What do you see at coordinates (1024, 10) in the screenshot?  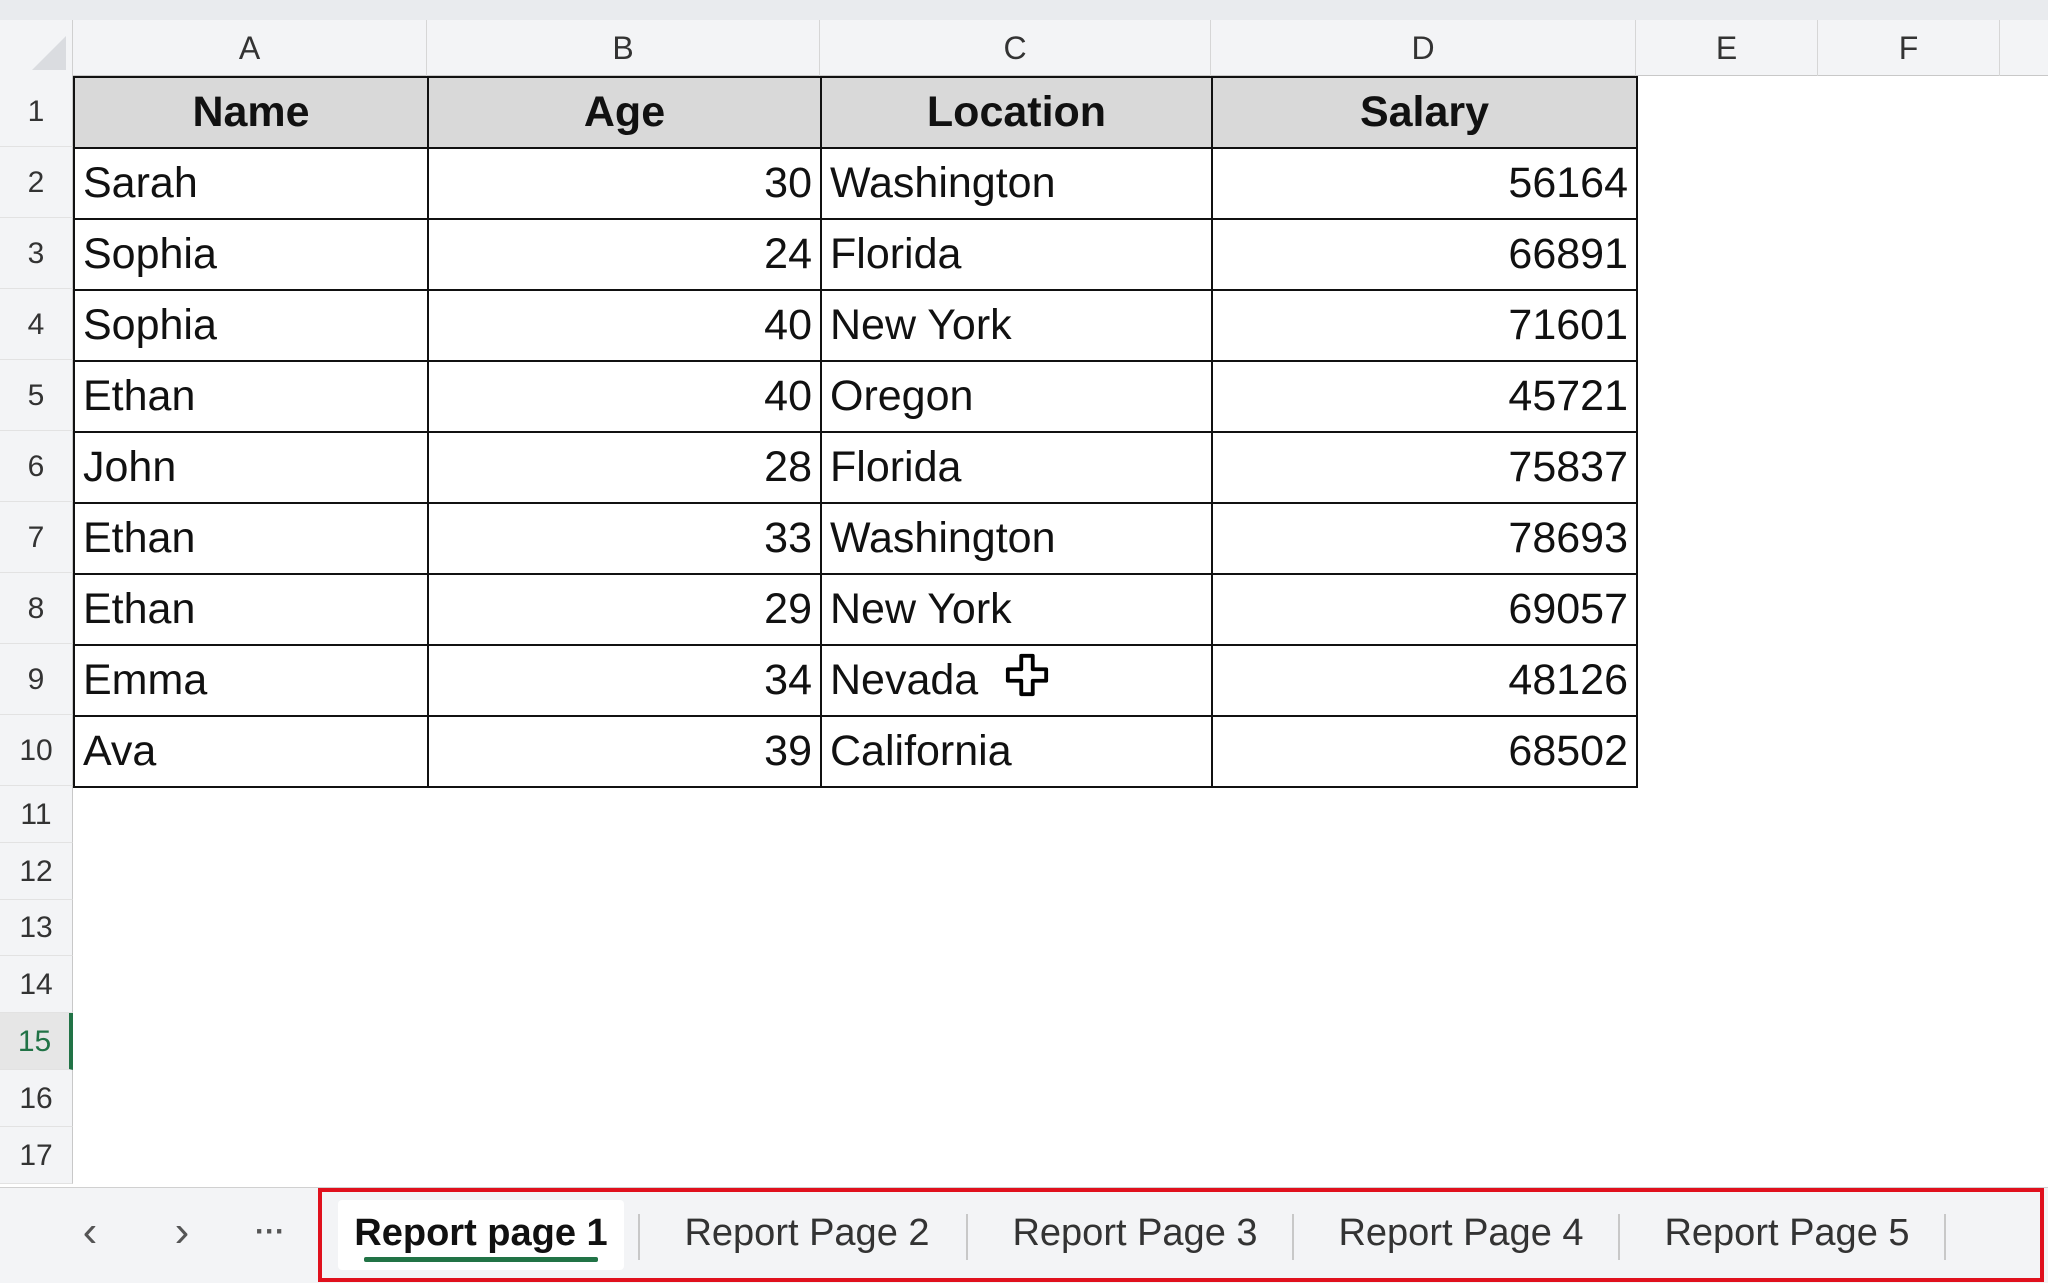 I see `top-strip` at bounding box center [1024, 10].